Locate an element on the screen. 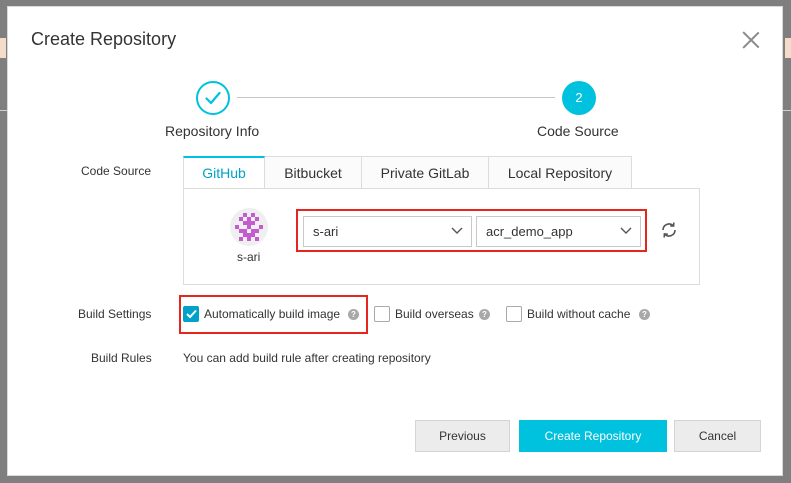 The image size is (791, 483). build-overseas-label: Build overseas is located at coordinates (434, 314).